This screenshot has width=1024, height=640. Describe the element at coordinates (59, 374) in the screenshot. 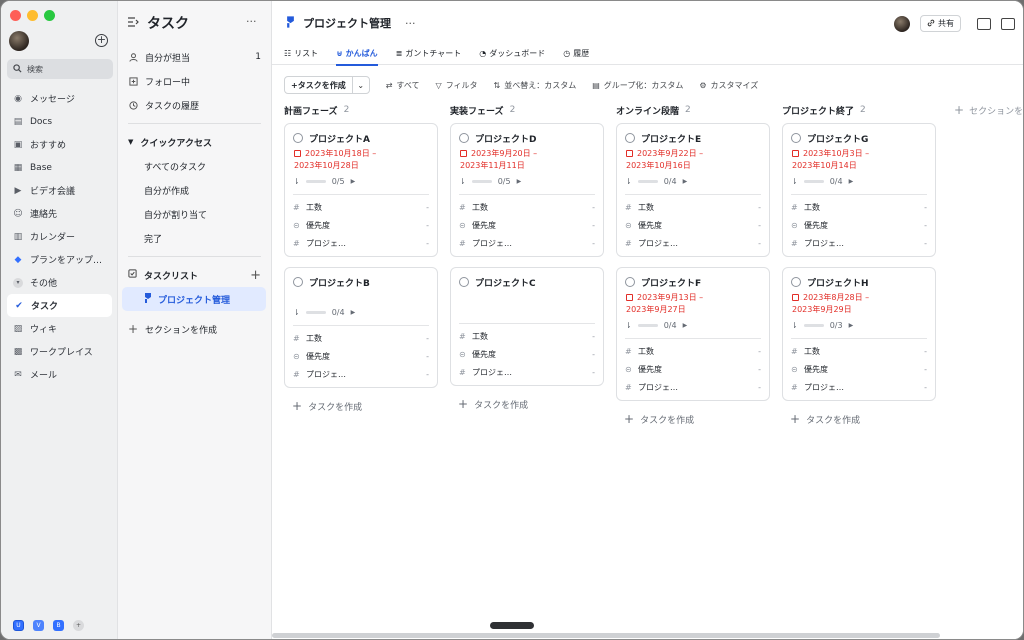

I see `sidebar-item-mail: ✉ メール` at that location.